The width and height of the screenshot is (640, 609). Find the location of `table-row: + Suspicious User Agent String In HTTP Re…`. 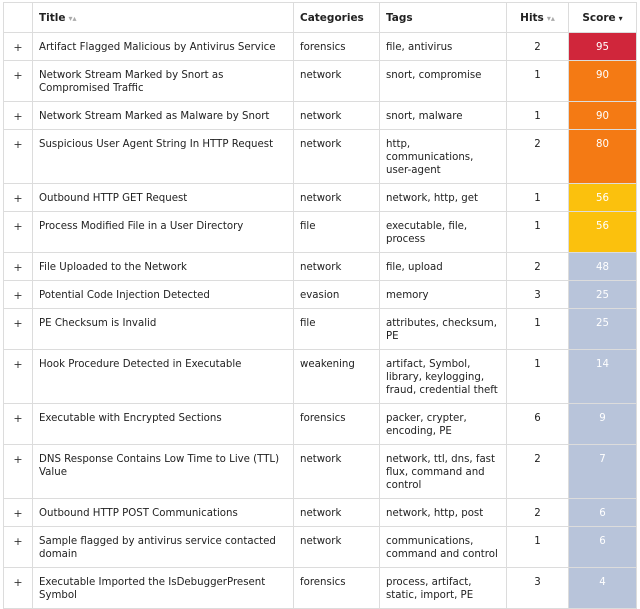

table-row: + Suspicious User Agent String In HTTP Re… is located at coordinates (320, 156).